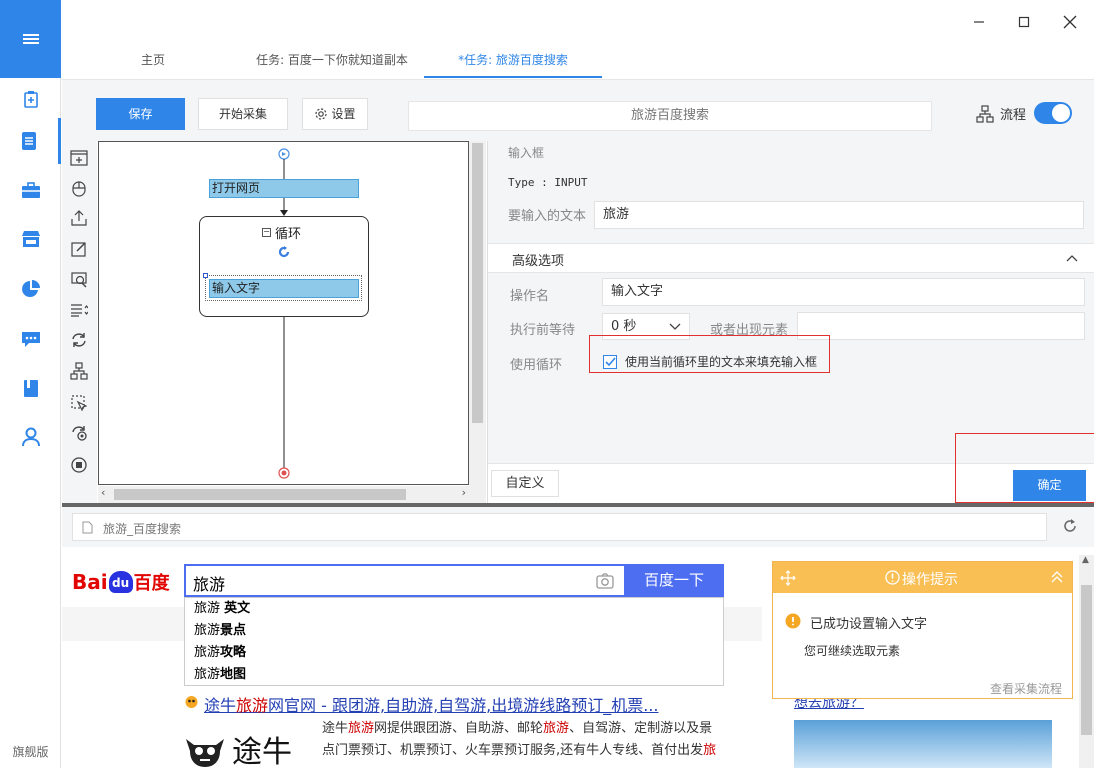 Image resolution: width=1094 pixels, height=768 pixels. I want to click on loop-step: − 循环 输入文字, so click(284, 266).